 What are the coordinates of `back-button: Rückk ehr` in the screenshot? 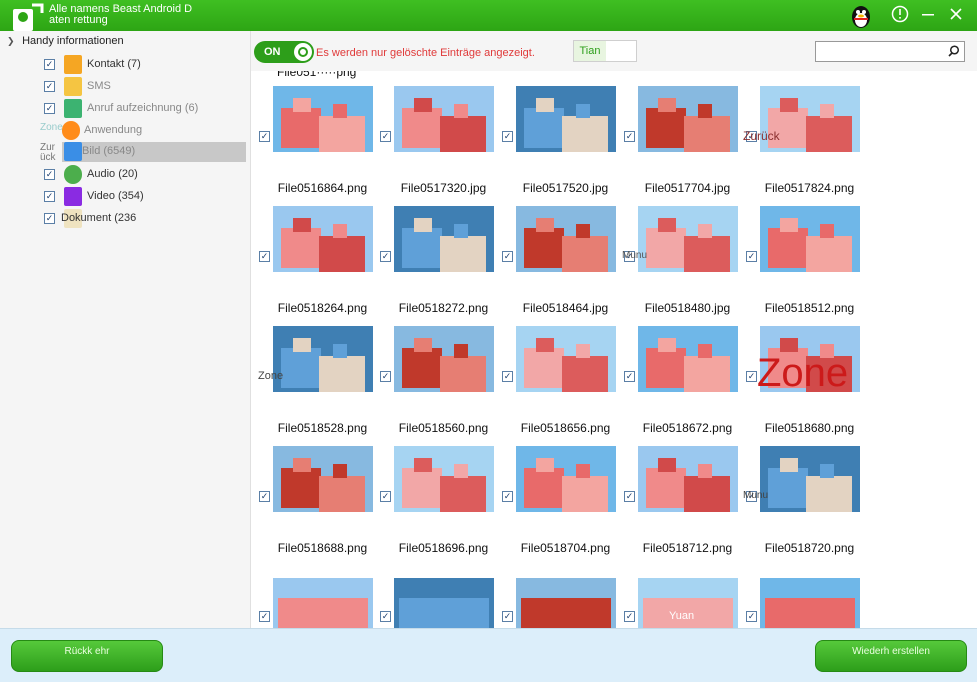 It's located at (87, 656).